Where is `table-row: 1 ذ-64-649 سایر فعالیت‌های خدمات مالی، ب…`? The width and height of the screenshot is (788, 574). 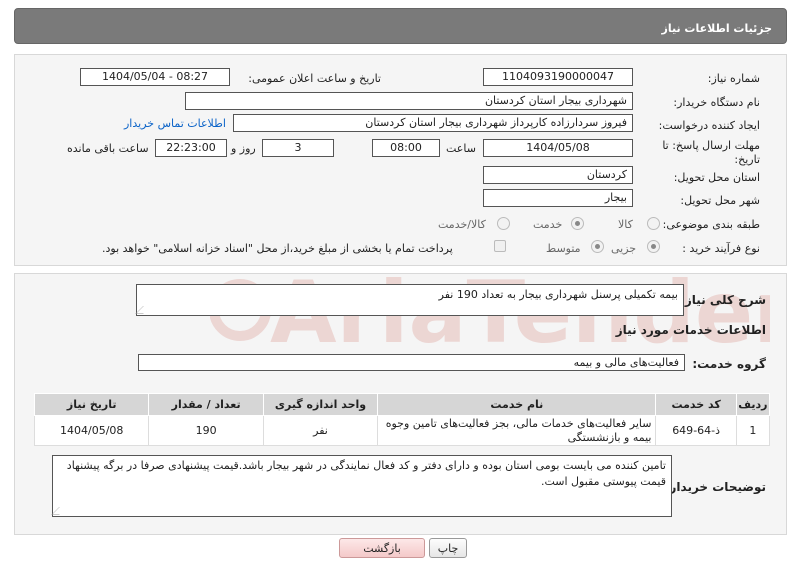 table-row: 1 ذ-64-649 سایر فعالیت‌های خدمات مالی، ب… is located at coordinates (402, 430).